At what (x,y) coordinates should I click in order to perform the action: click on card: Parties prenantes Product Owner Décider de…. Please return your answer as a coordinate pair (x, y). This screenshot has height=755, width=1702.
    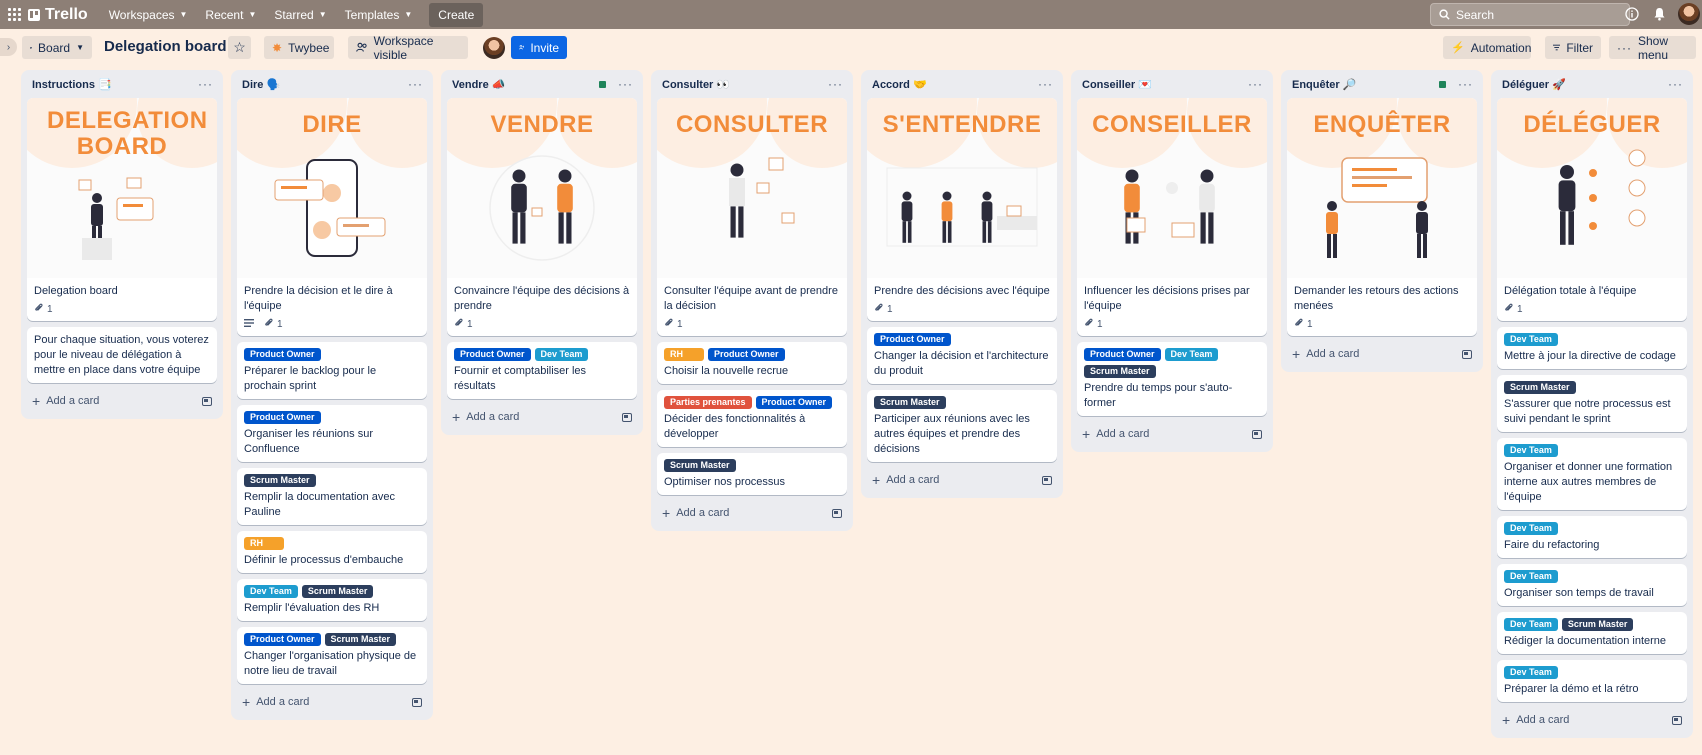
    Looking at the image, I should click on (752, 418).